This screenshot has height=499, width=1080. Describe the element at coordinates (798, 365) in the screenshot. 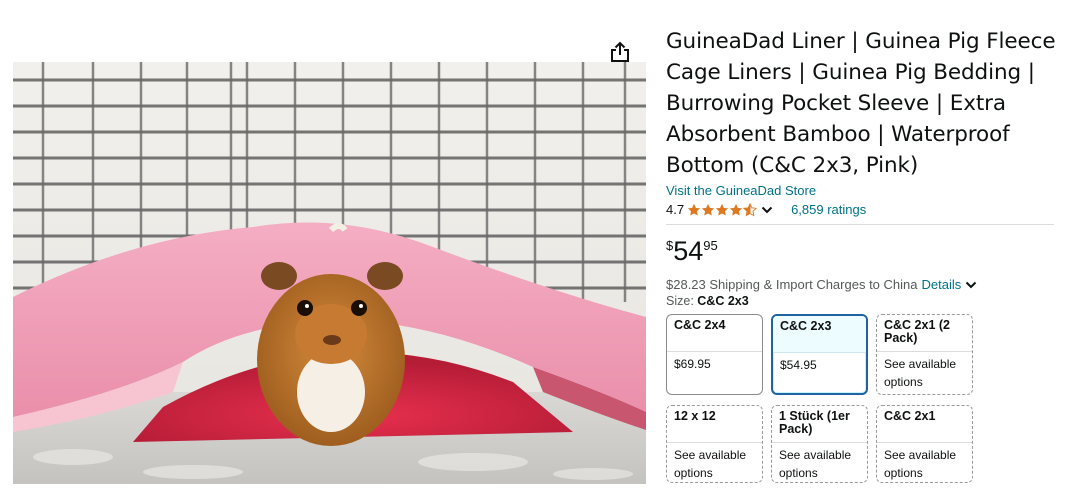

I see `size-option-price: $54.95` at that location.